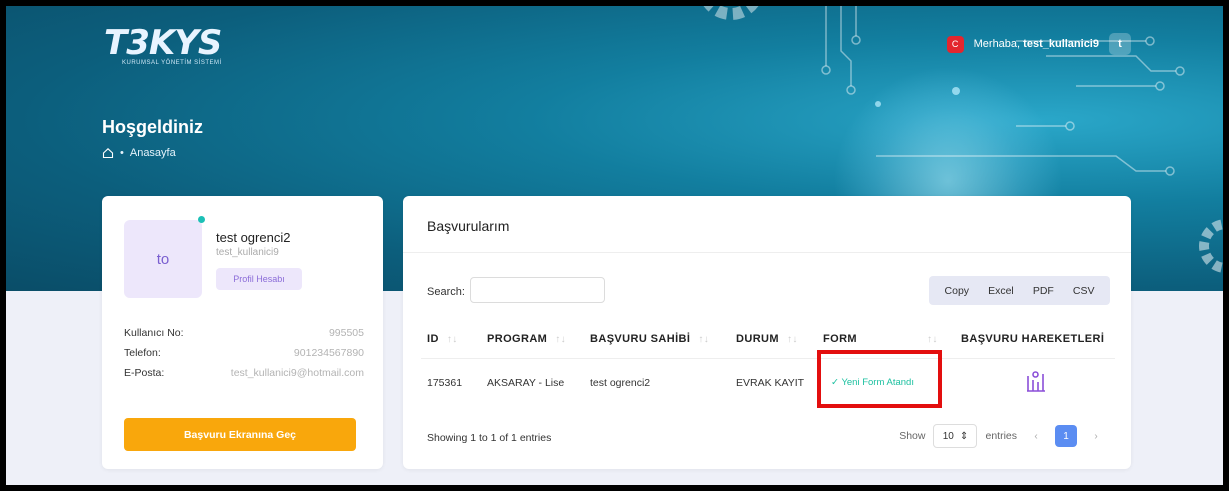 This screenshot has height=491, width=1229. What do you see at coordinates (1036, 436) in the screenshot?
I see `previous-page-button: ‹` at bounding box center [1036, 436].